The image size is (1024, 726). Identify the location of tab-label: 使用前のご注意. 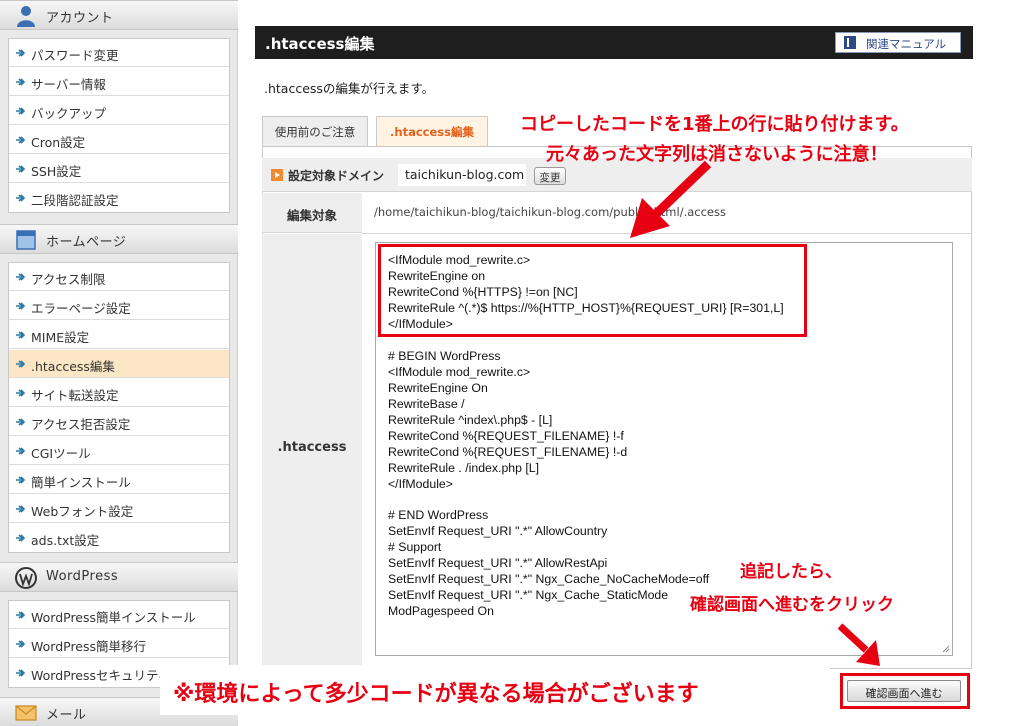
(315, 132).